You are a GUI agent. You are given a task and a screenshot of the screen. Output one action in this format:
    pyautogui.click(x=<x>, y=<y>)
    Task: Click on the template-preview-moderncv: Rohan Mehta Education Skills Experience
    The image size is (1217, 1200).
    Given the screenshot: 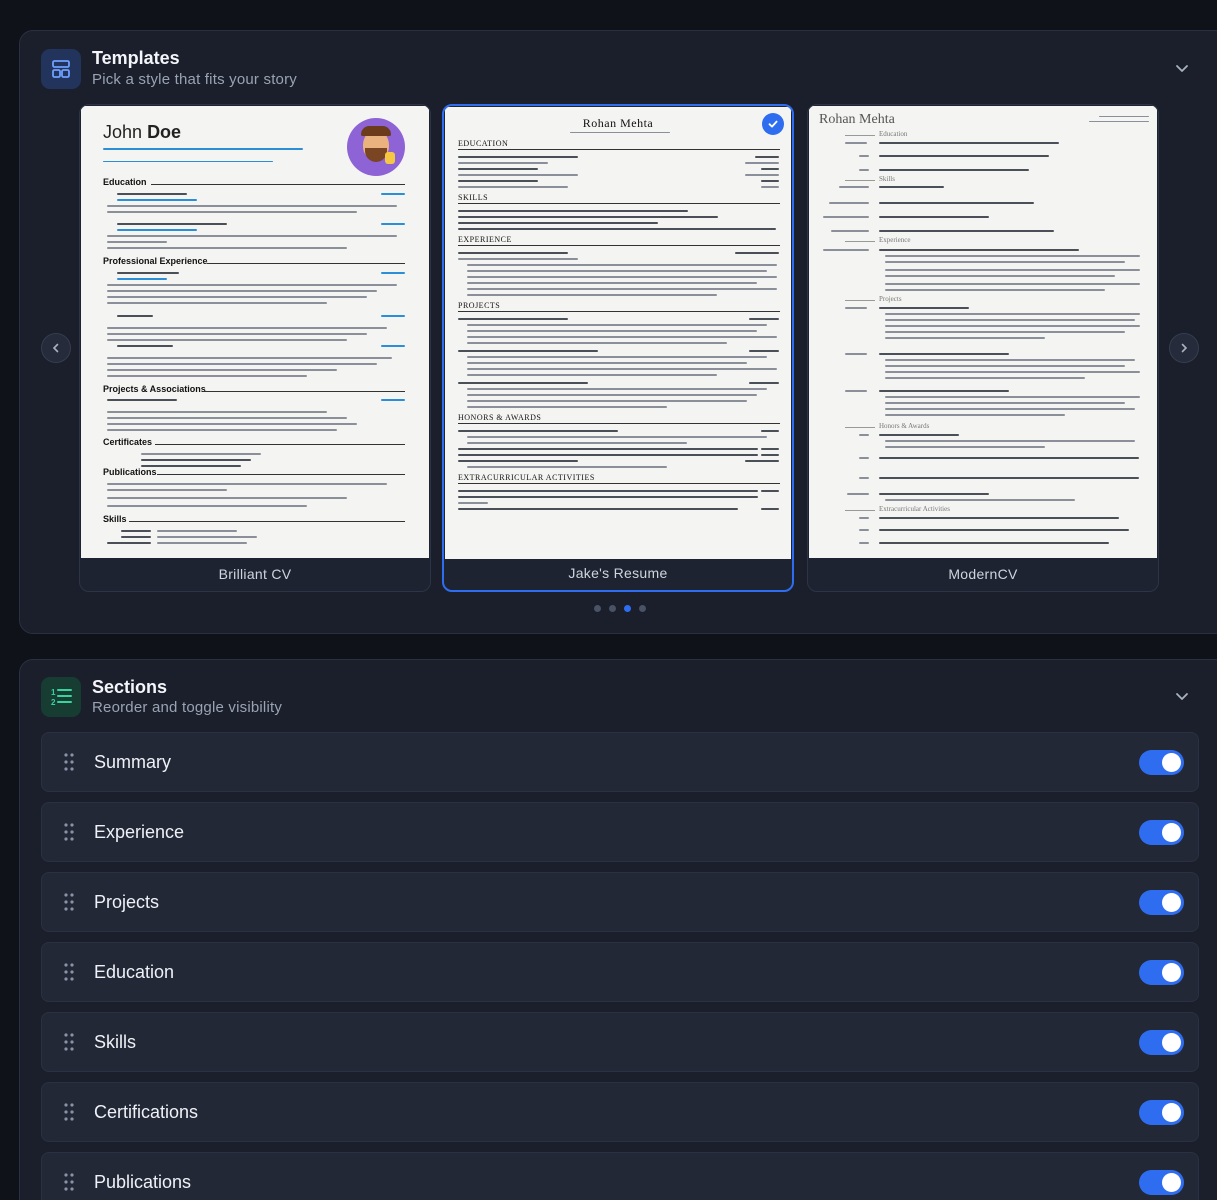 What is the action you would take?
    pyautogui.click(x=983, y=332)
    